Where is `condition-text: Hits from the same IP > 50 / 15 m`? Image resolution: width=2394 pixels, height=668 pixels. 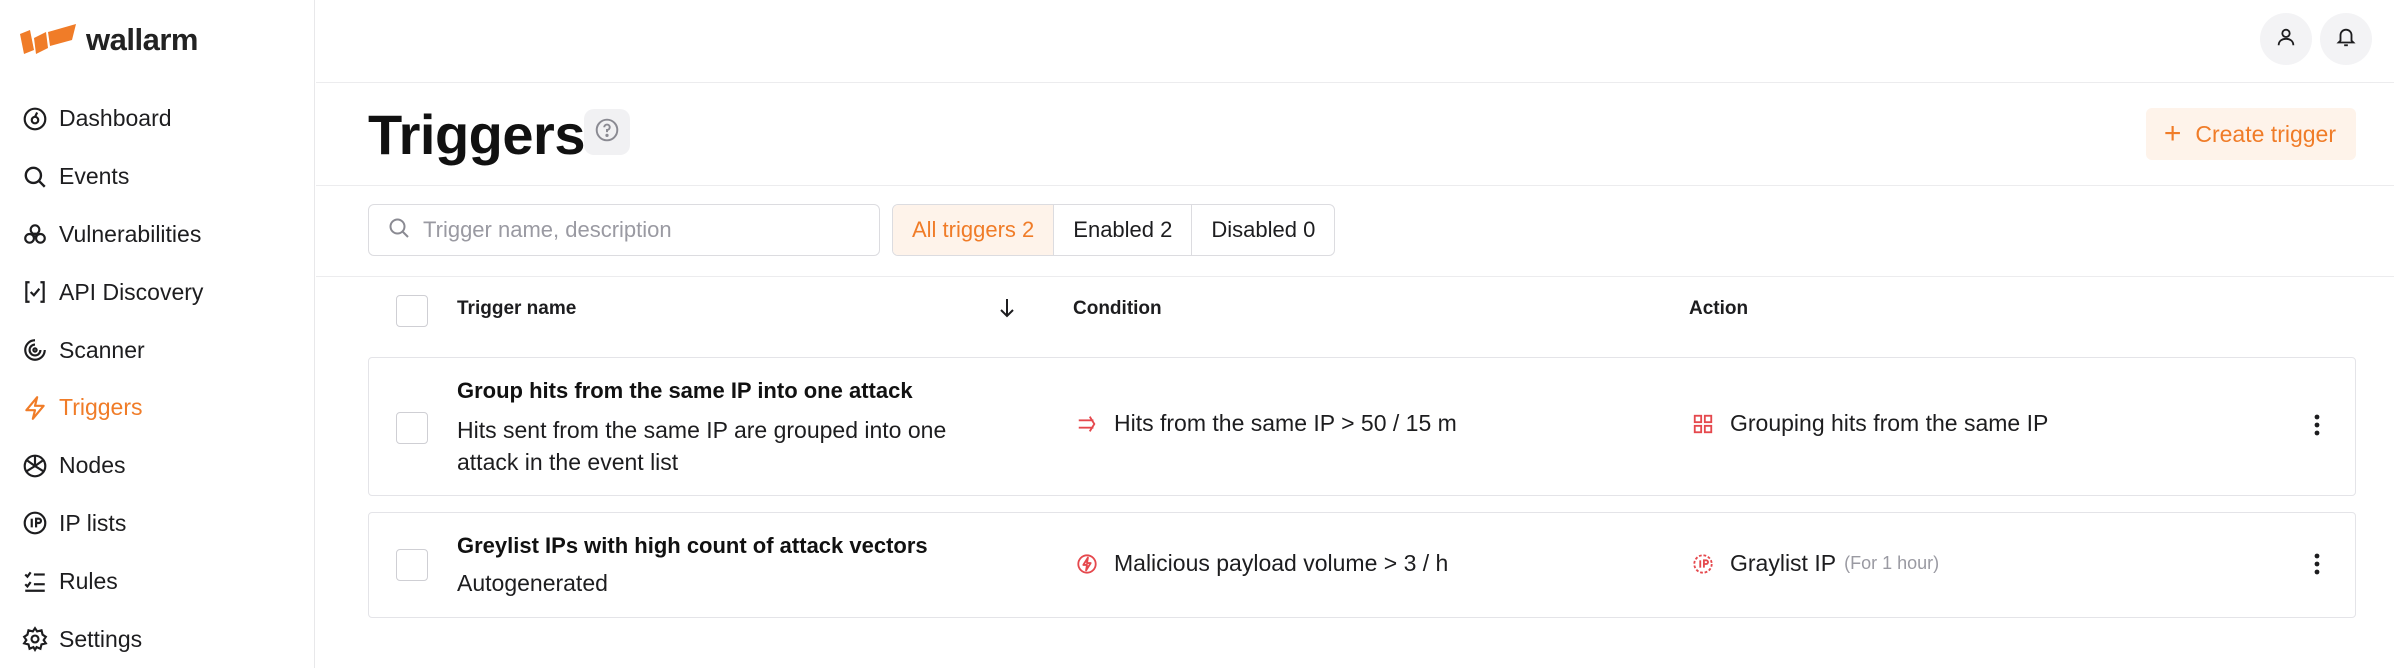 condition-text: Hits from the same IP > 50 / 15 m is located at coordinates (1285, 423).